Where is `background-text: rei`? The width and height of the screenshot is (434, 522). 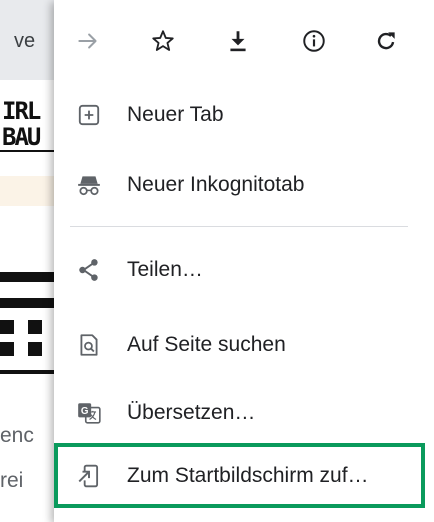
background-text: rei is located at coordinates (12, 480).